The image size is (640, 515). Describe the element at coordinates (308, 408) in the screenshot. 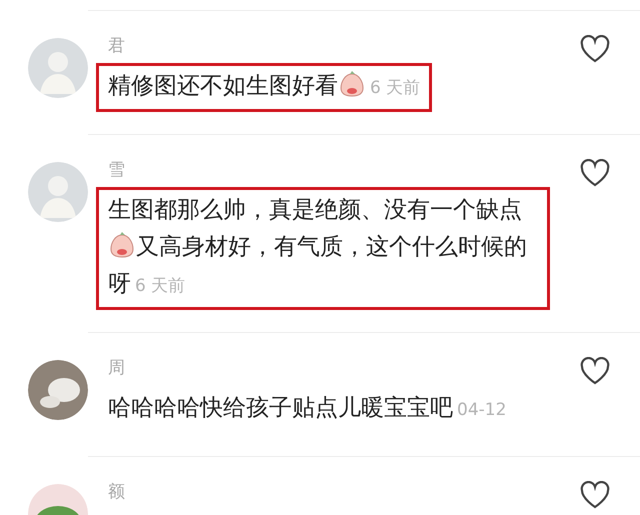

I see `comment-text: 哈哈哈哈快给孩子贴点儿暖宝宝吧 04-12` at that location.